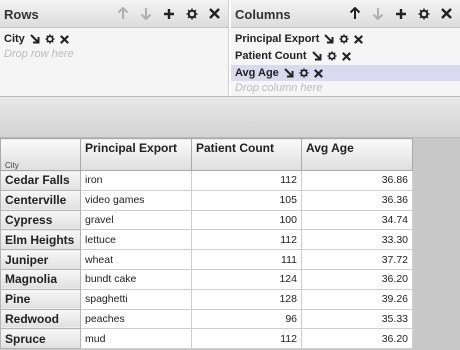 This screenshot has height=350, width=460. I want to click on column-header: Patient Count, so click(246, 154).